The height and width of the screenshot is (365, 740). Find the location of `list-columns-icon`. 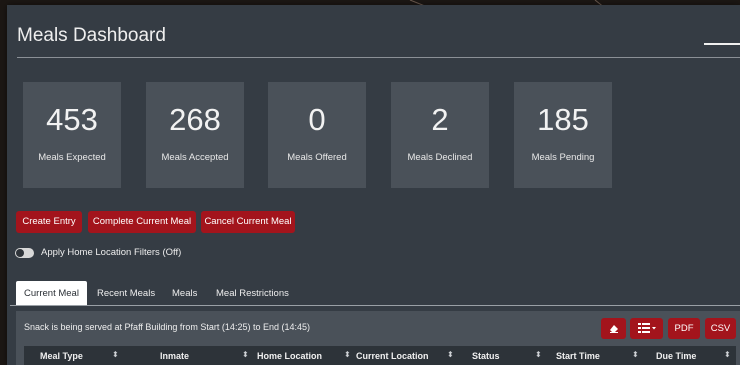

list-columns-icon is located at coordinates (646, 328).